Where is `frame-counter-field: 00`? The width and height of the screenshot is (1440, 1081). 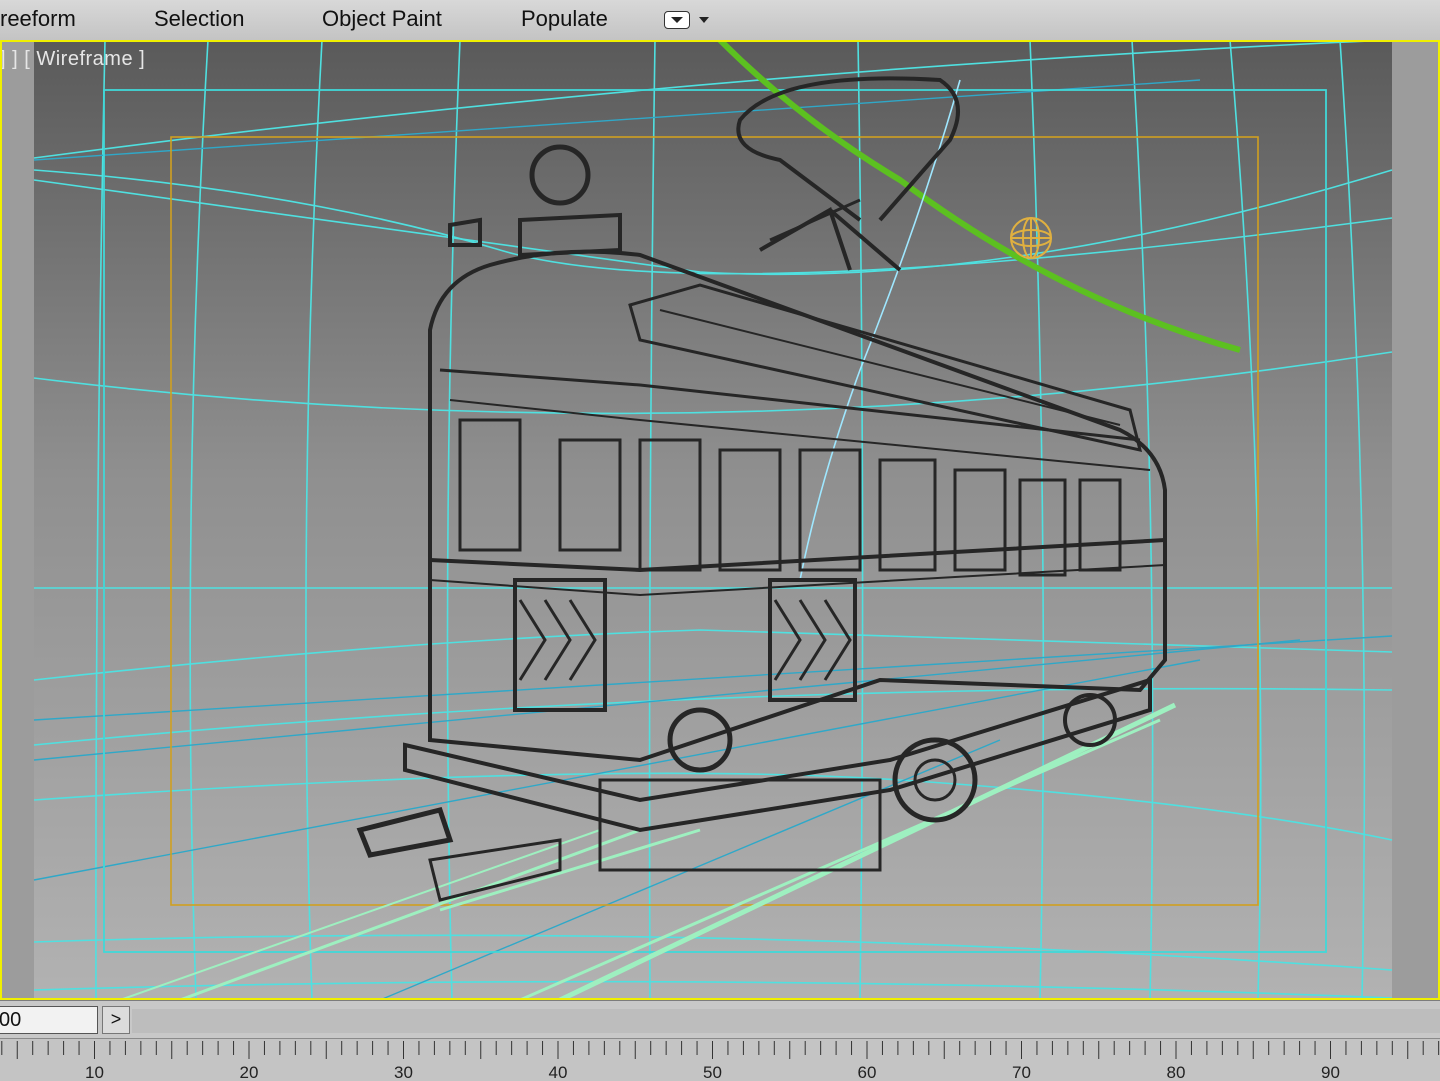 frame-counter-field: 00 is located at coordinates (49, 1020).